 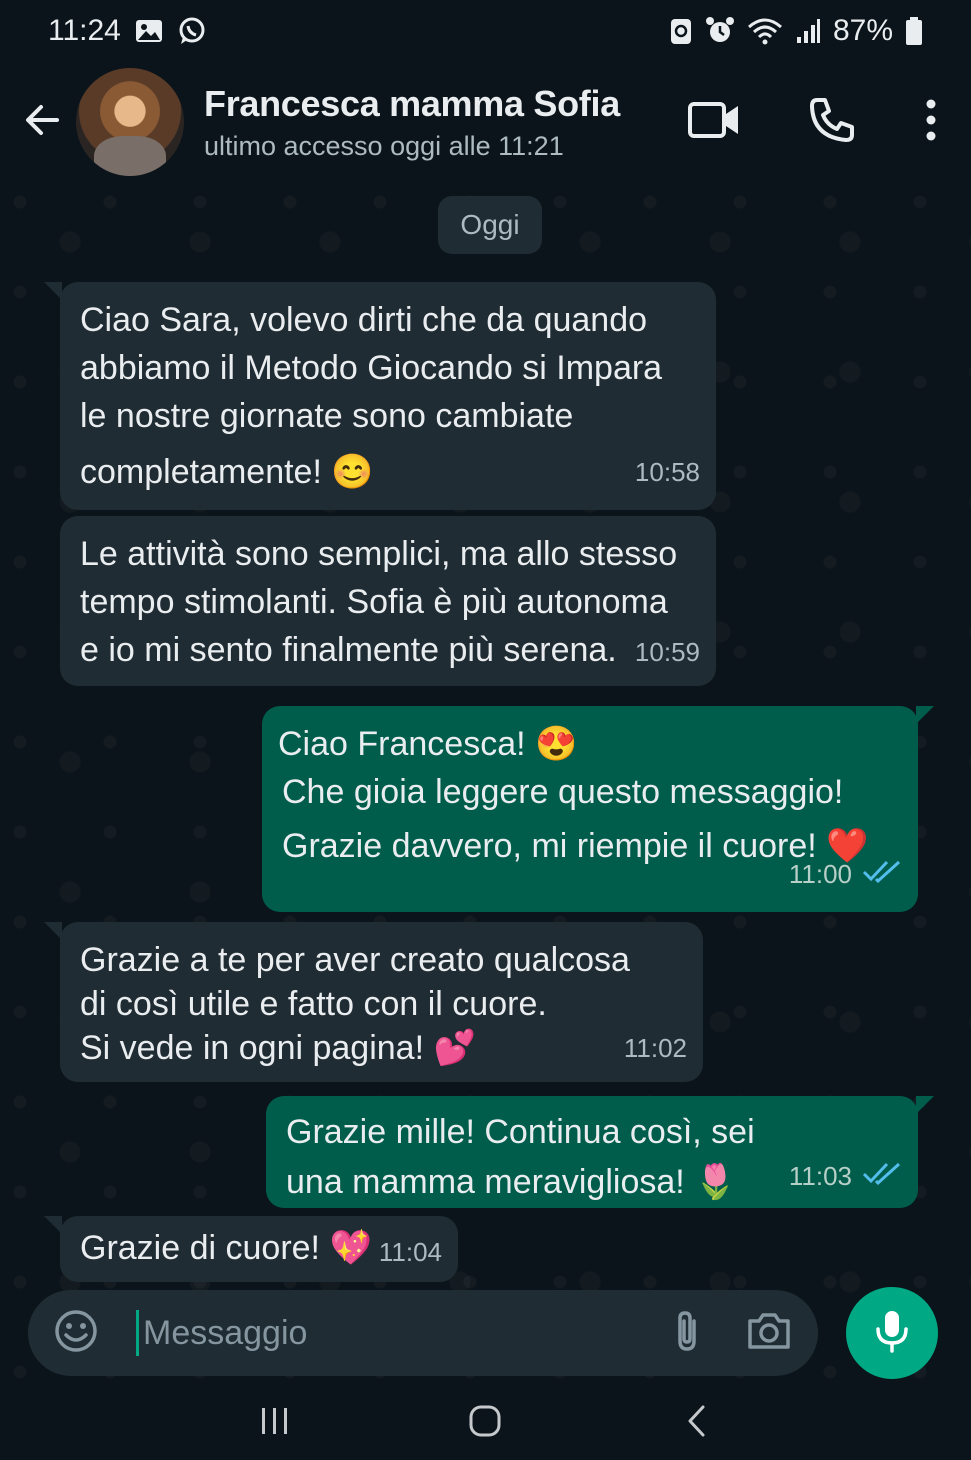 I want to click on message-time: 11:02, so click(x=655, y=1048).